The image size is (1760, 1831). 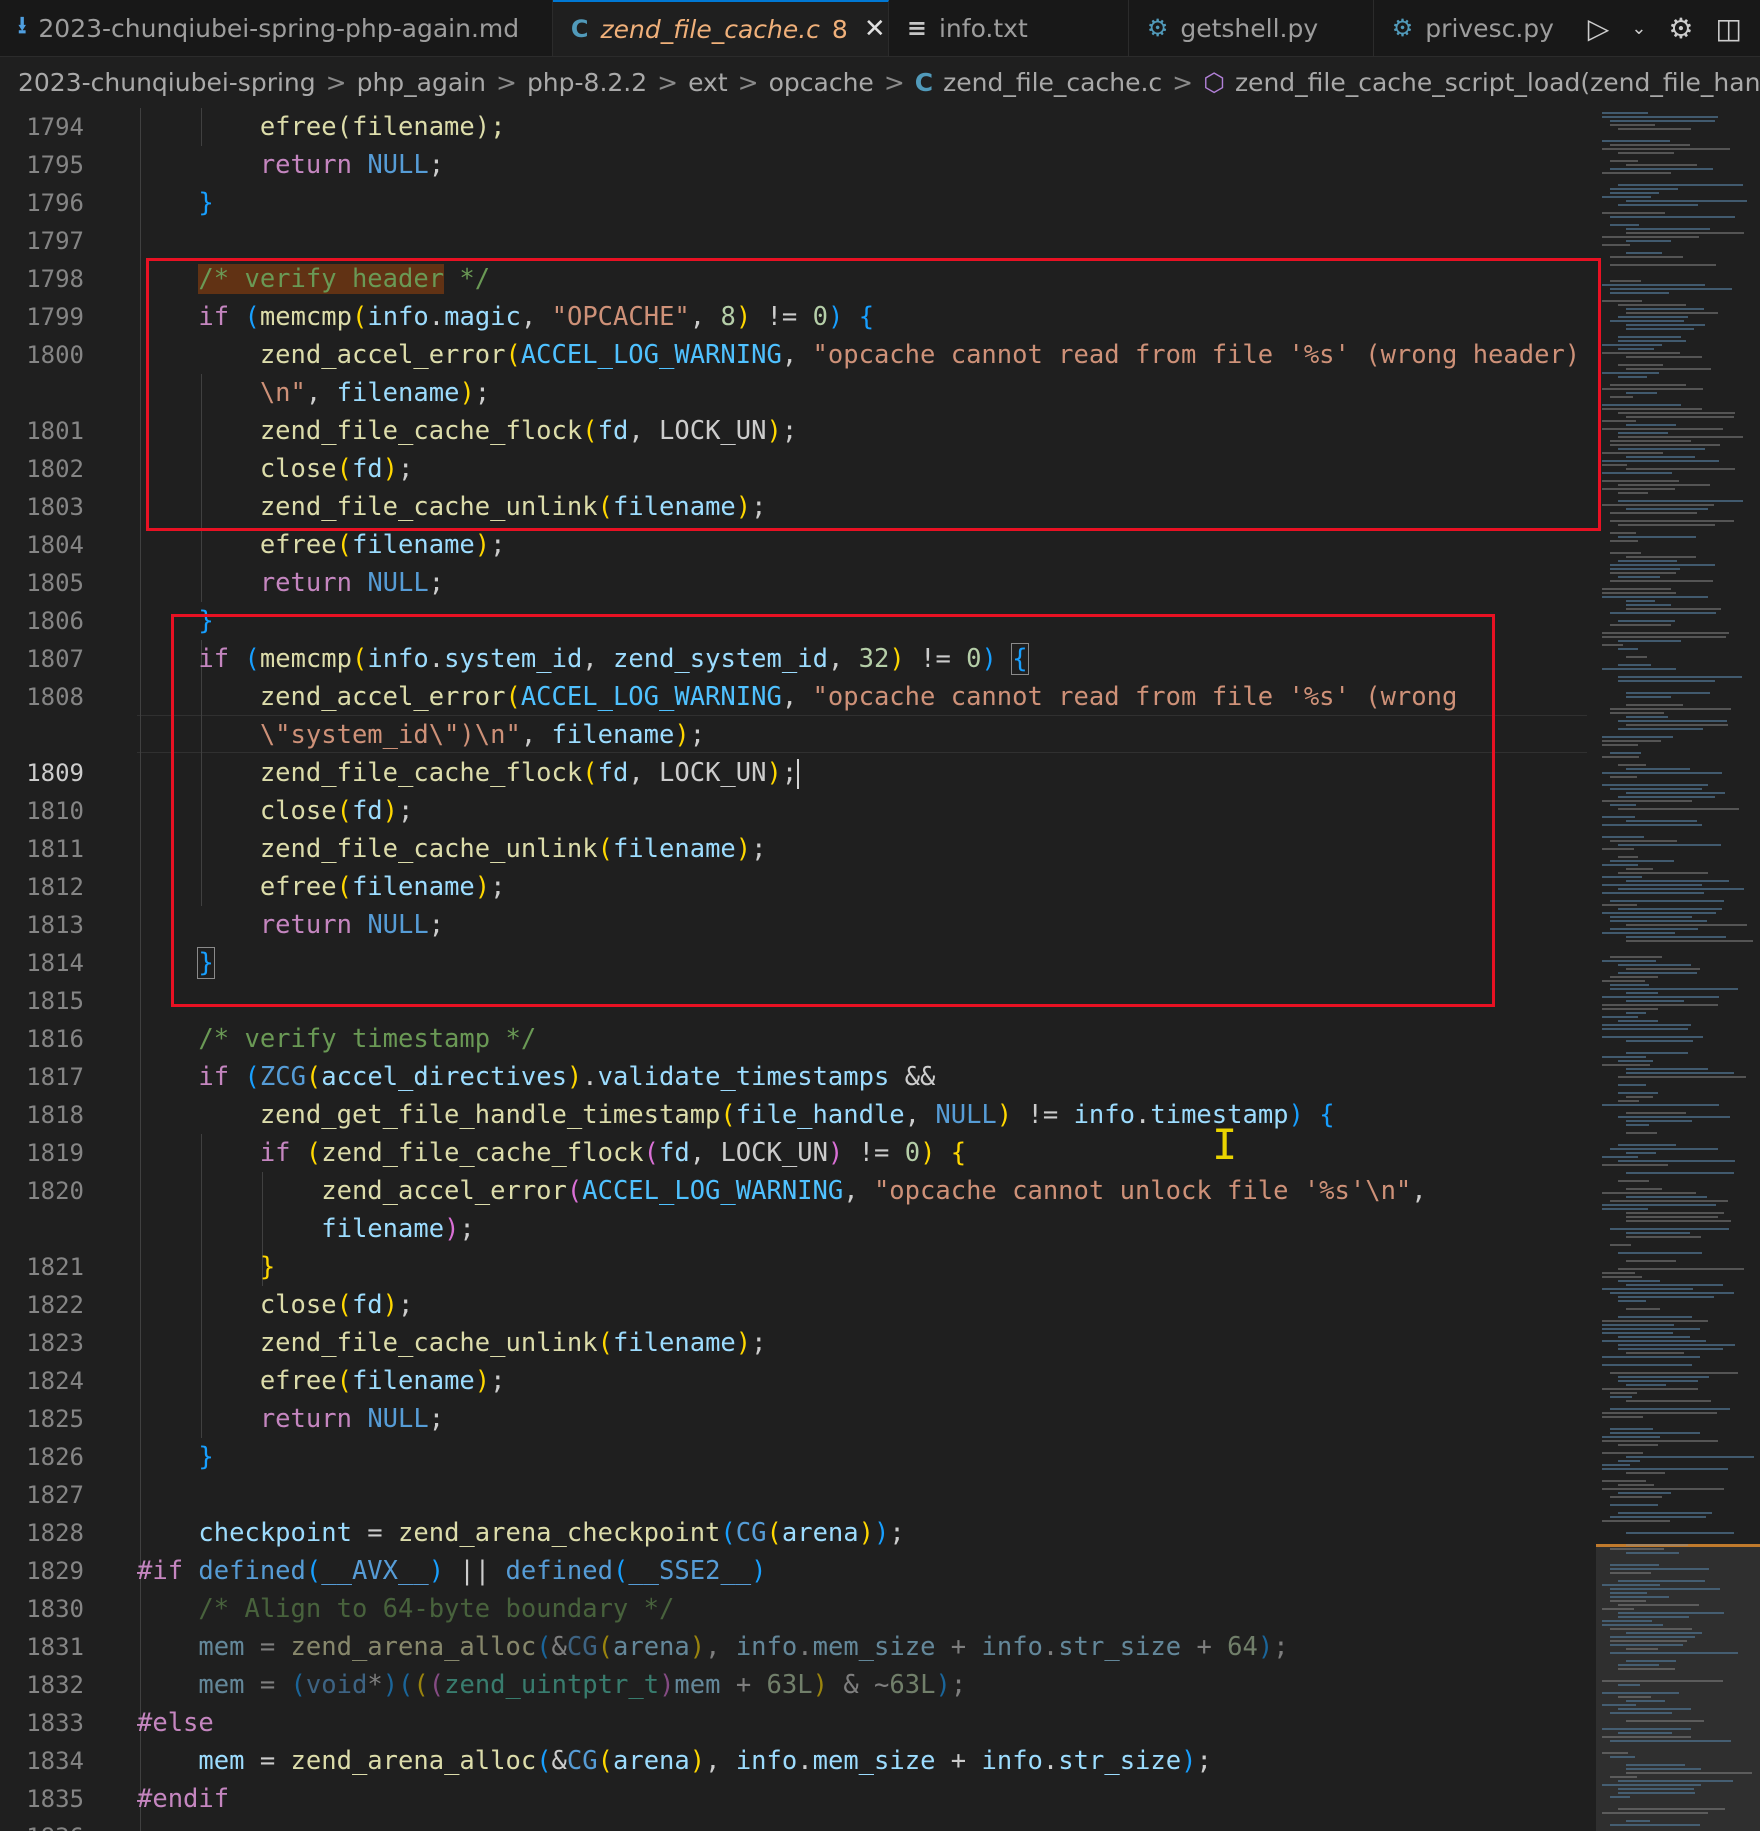 I want to click on tab-privesc: ⚙ privesc.py, so click(x=1472, y=28).